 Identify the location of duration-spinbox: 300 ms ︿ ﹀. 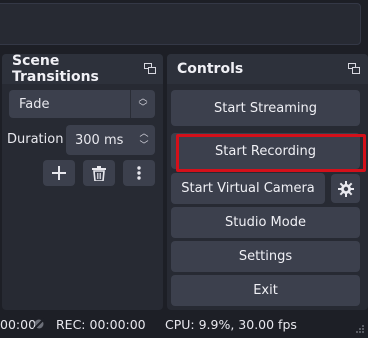
(110, 140).